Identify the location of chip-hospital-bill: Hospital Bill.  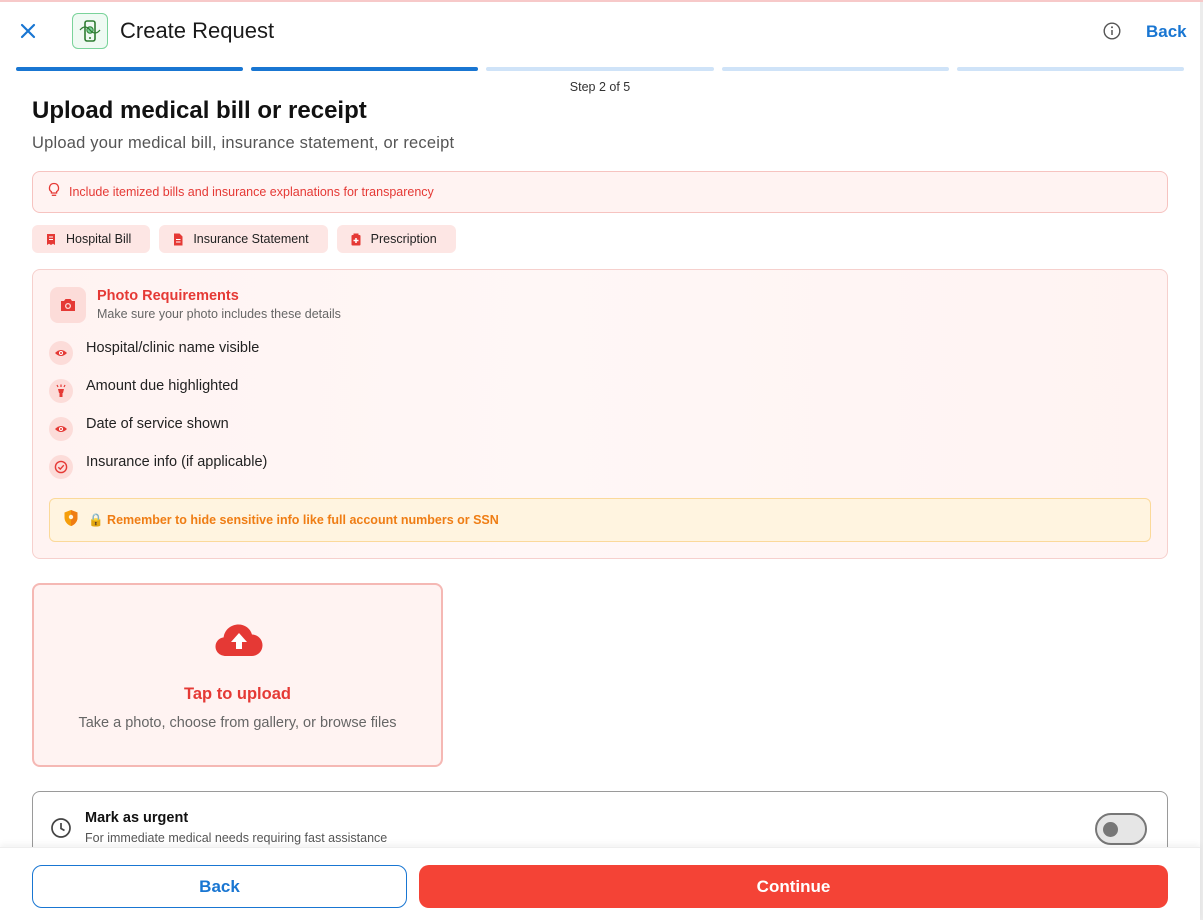
(91, 239).